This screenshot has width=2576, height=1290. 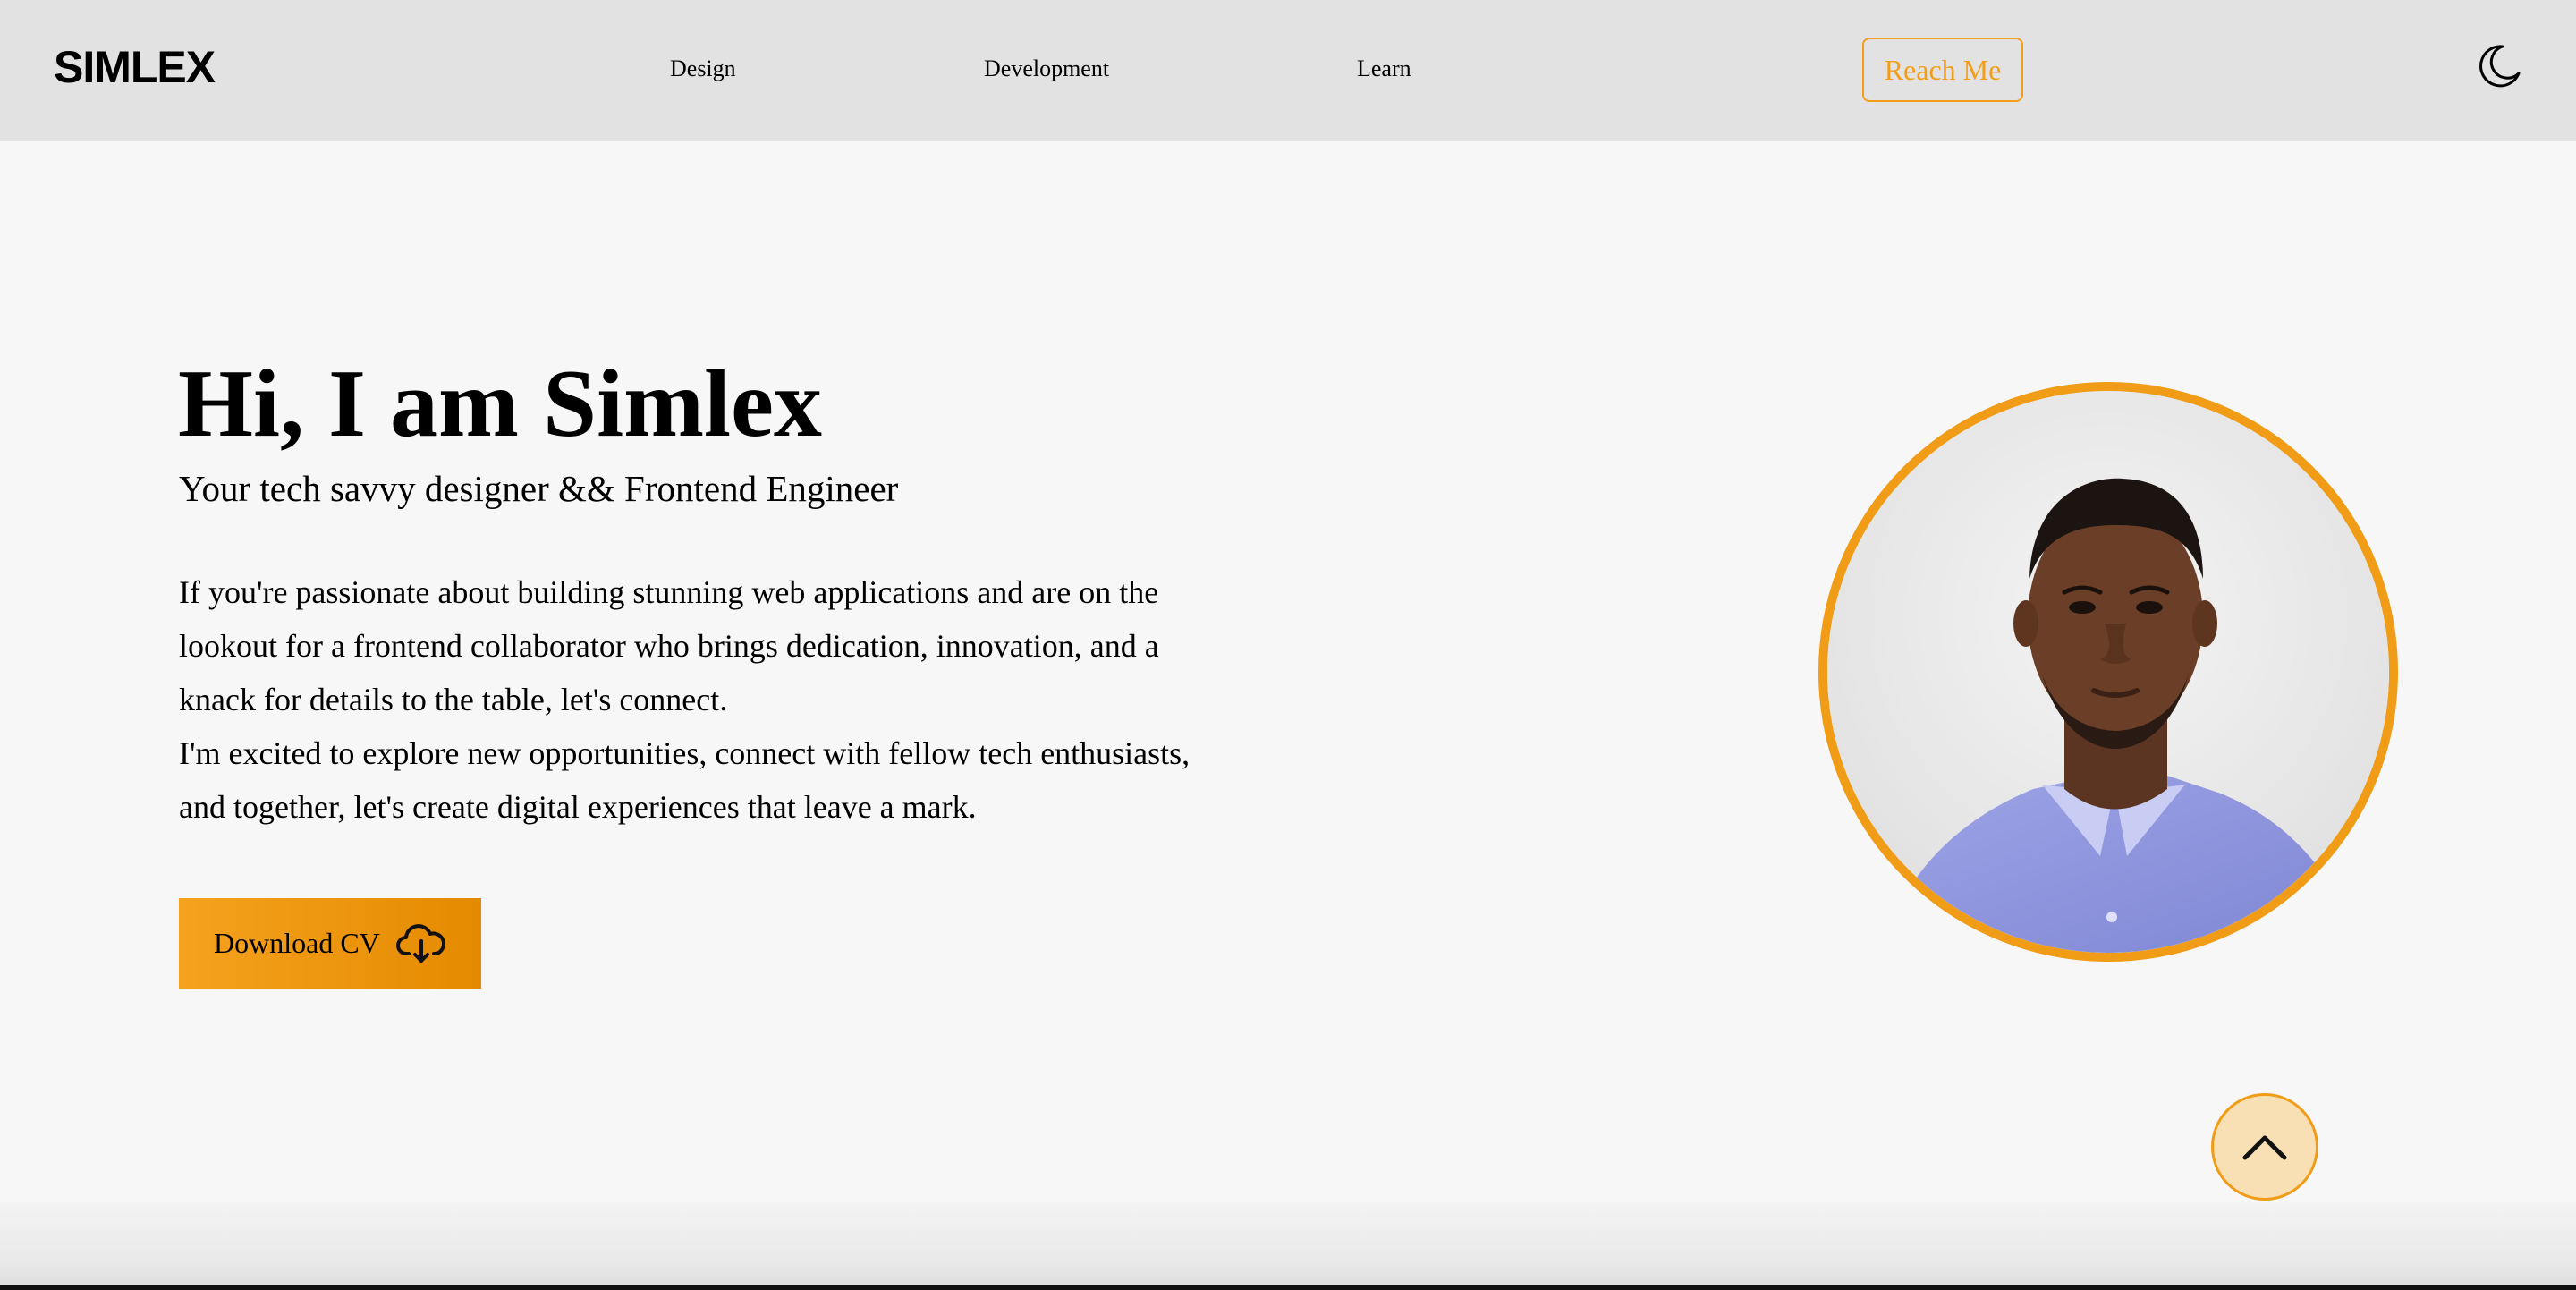 What do you see at coordinates (135, 67) in the screenshot?
I see `site-logo: SIMLEX` at bounding box center [135, 67].